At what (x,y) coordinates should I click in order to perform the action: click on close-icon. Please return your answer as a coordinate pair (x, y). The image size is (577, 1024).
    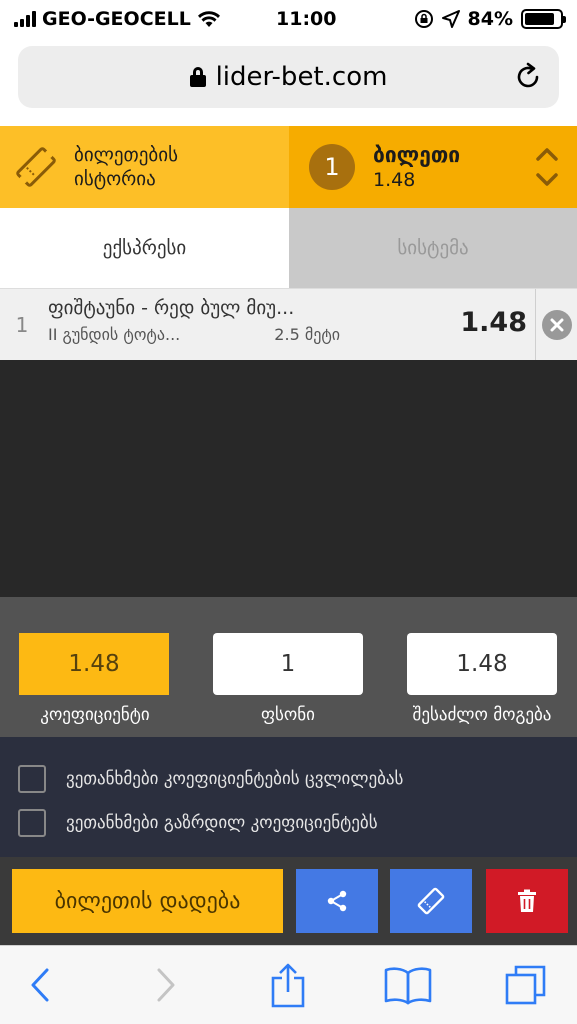
    Looking at the image, I should click on (556, 325).